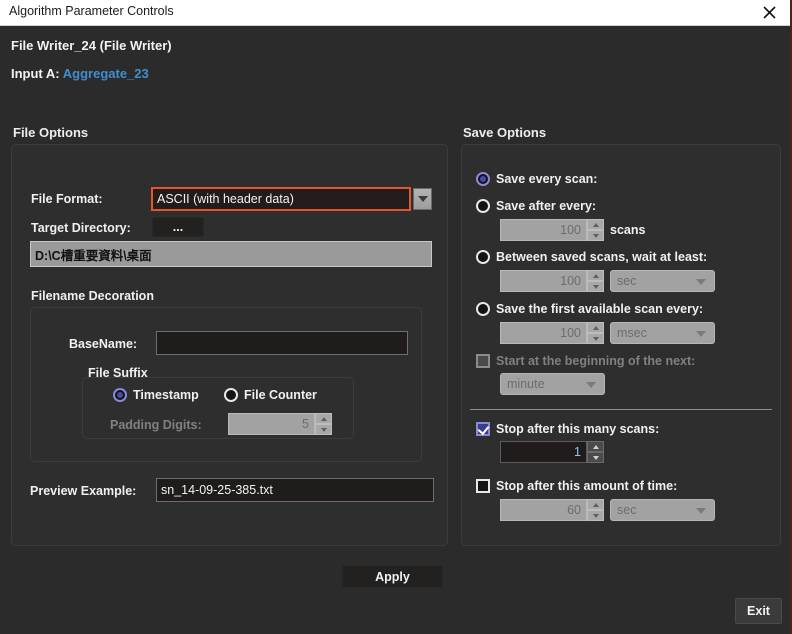 This screenshot has width=792, height=634. I want to click on first-available-increment, so click(595, 327).